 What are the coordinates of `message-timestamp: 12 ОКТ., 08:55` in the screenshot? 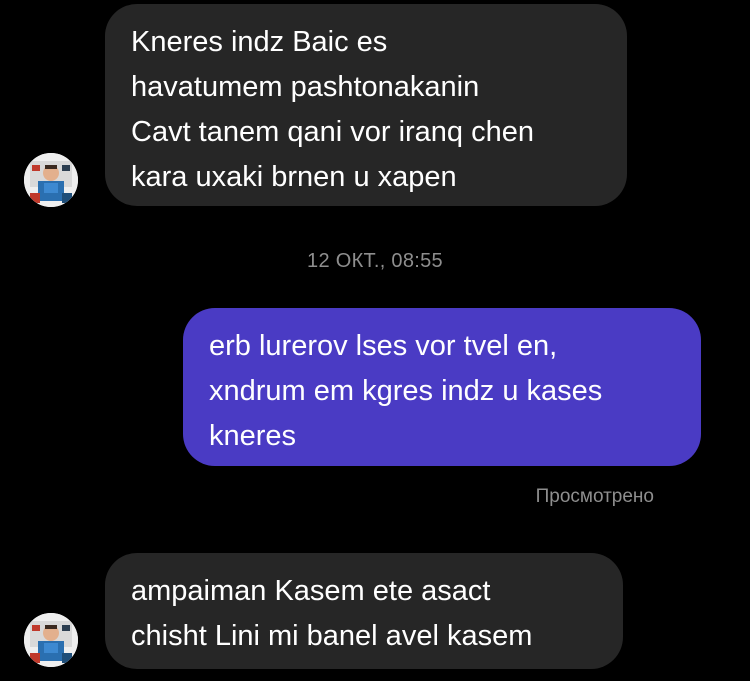 It's located at (375, 261).